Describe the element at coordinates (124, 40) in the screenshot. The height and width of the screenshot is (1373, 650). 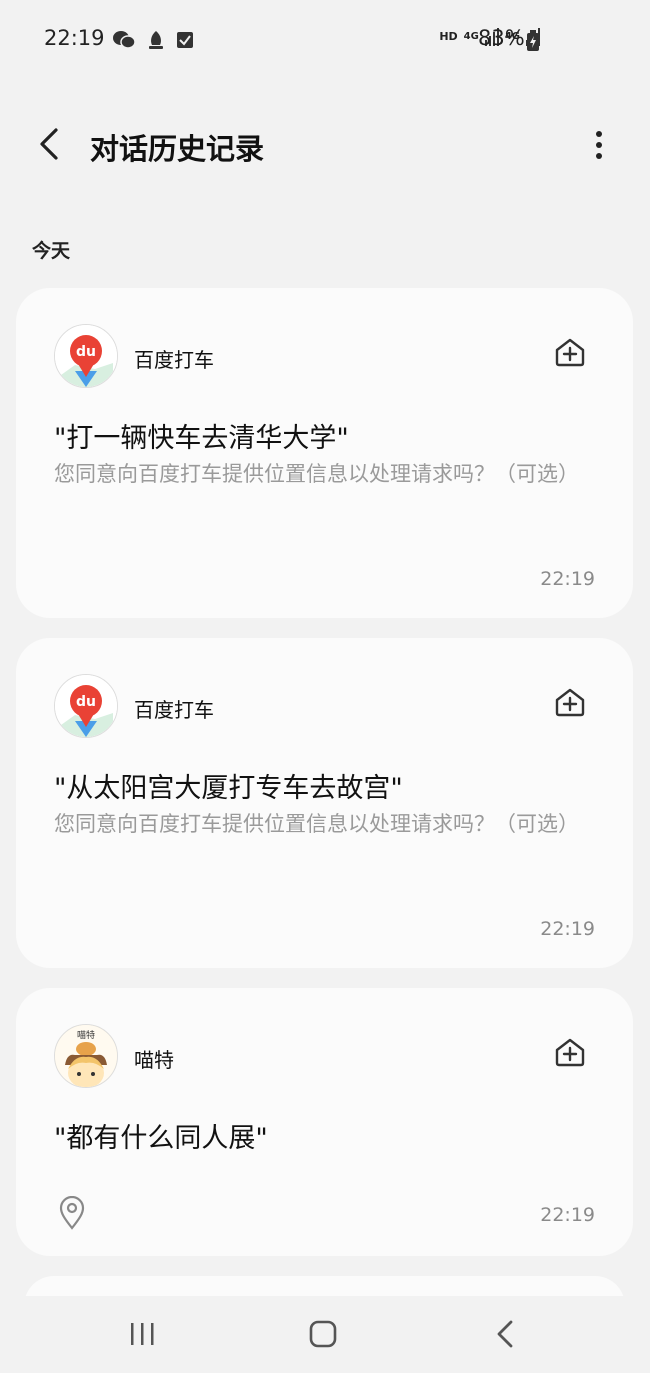
I see `wechat-icon` at that location.